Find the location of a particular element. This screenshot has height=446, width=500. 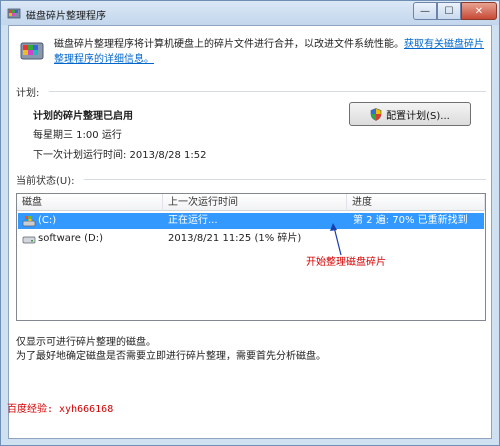

disk-row-d: software (D:) 2013/8/21 11:25 (1% 碎片) is located at coordinates (251, 239).